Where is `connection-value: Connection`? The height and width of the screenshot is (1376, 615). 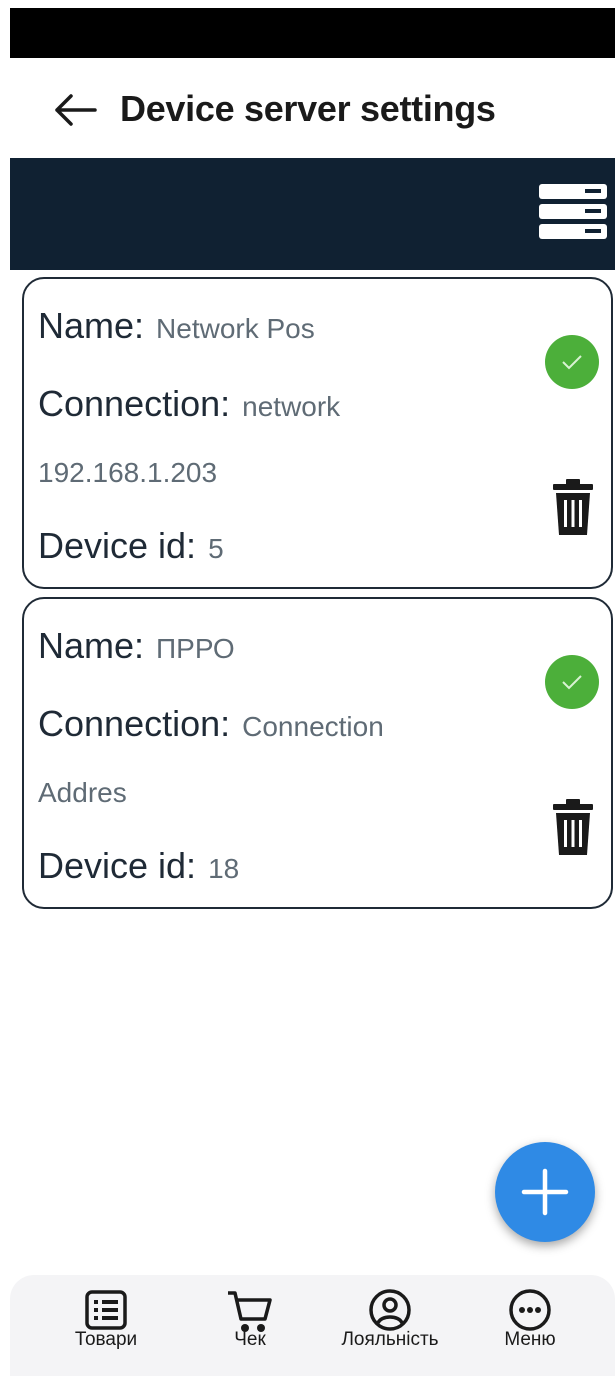
connection-value: Connection is located at coordinates (313, 726).